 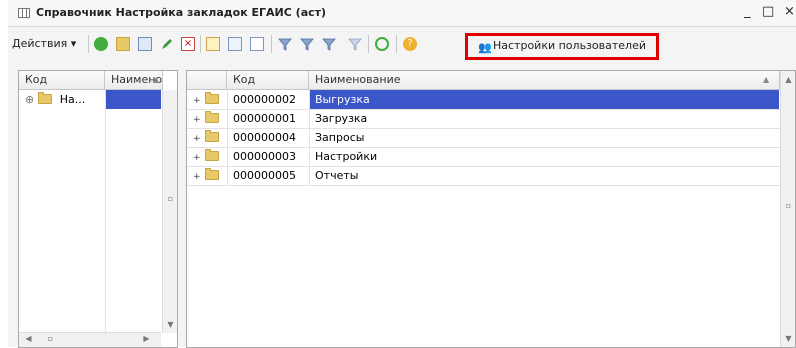 What do you see at coordinates (167, 44) in the screenshot?
I see `edit-icon` at bounding box center [167, 44].